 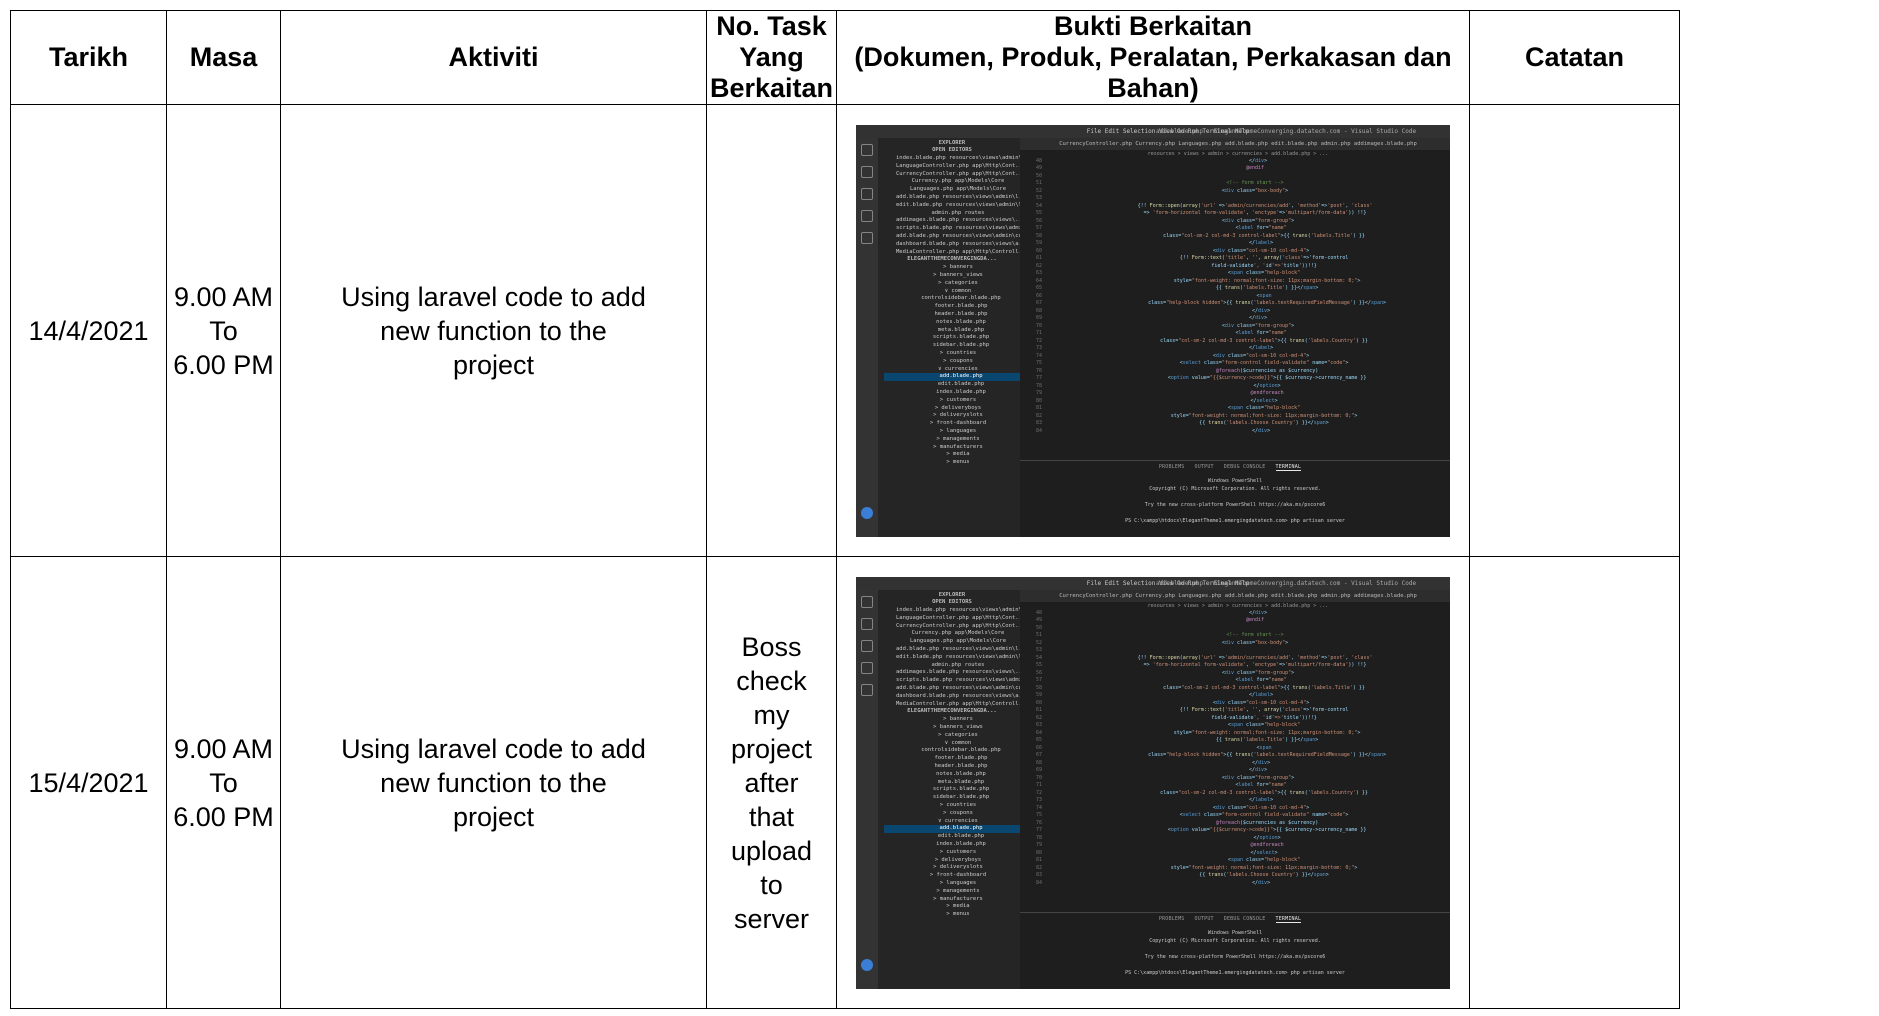 I want to click on file-tree-item: > manufacturers, so click(x=958, y=898).